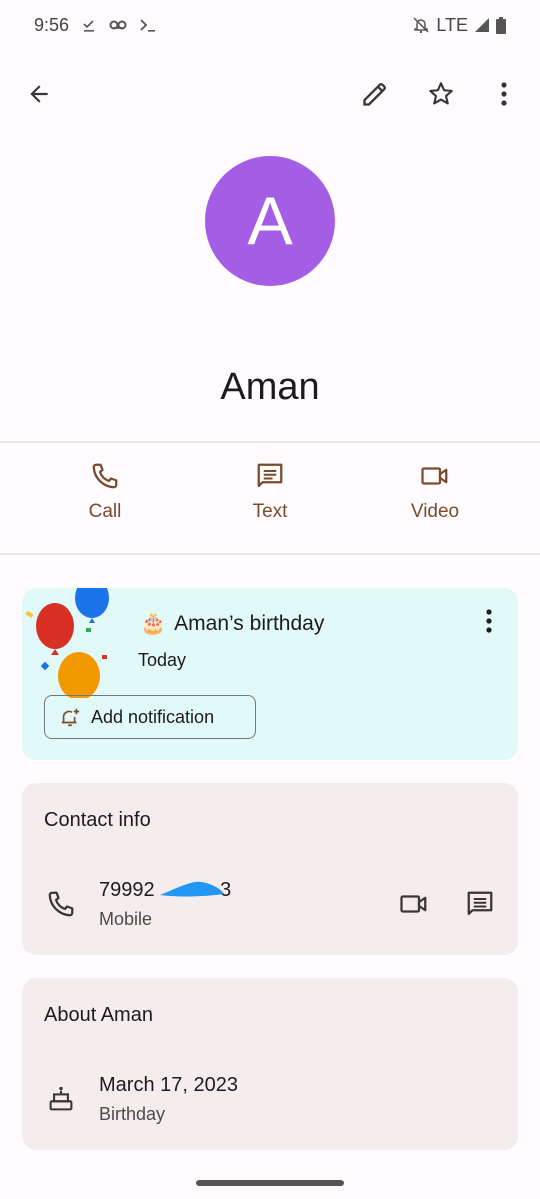 Image resolution: width=540 pixels, height=1199 pixels. What do you see at coordinates (153, 623) in the screenshot?
I see `cake-emoji-icon: 🎂` at bounding box center [153, 623].